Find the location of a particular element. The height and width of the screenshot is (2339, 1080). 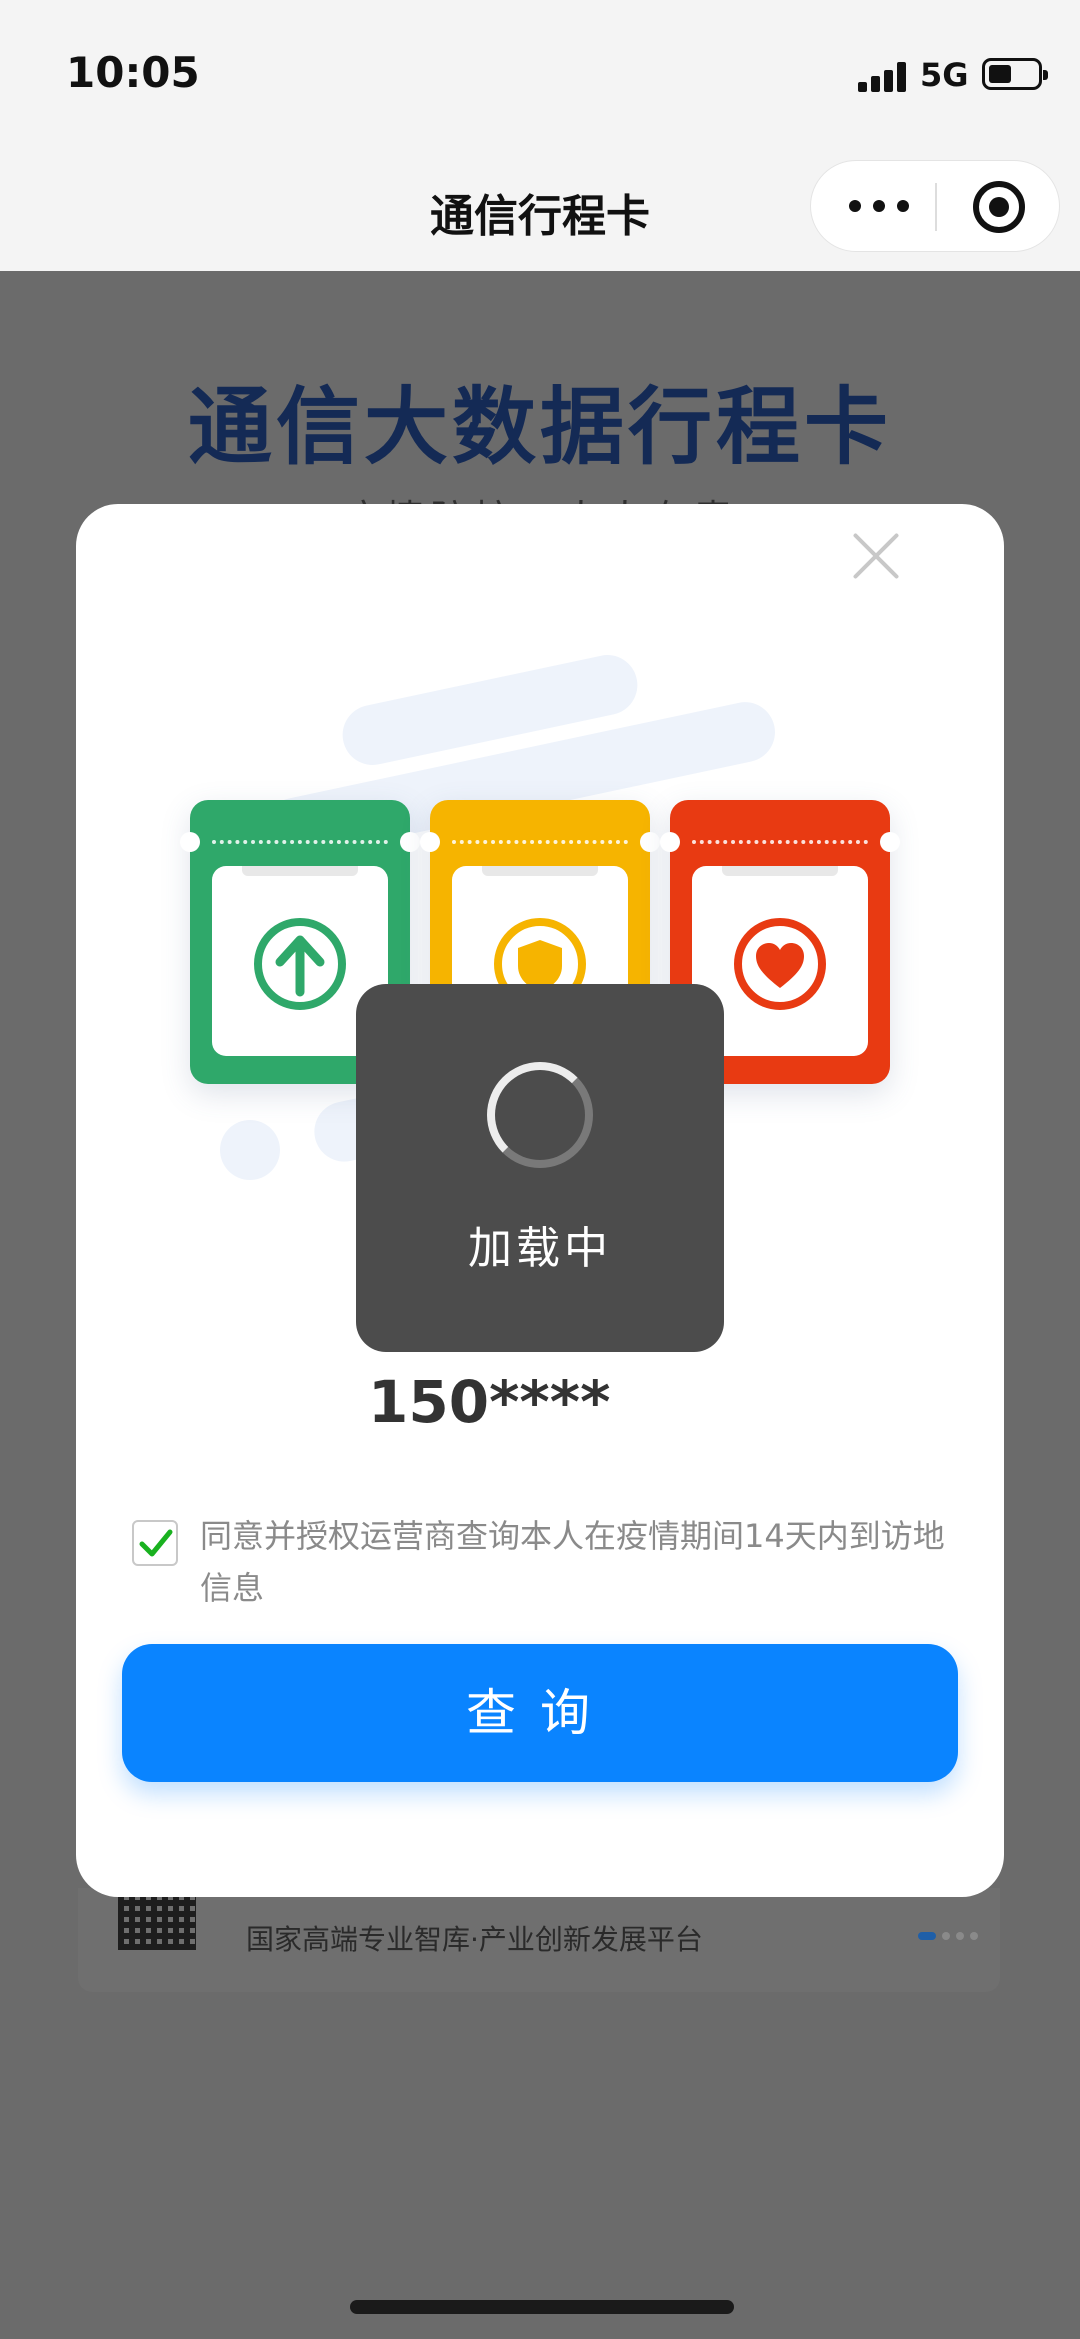

agreement-checkbox is located at coordinates (155, 1543).